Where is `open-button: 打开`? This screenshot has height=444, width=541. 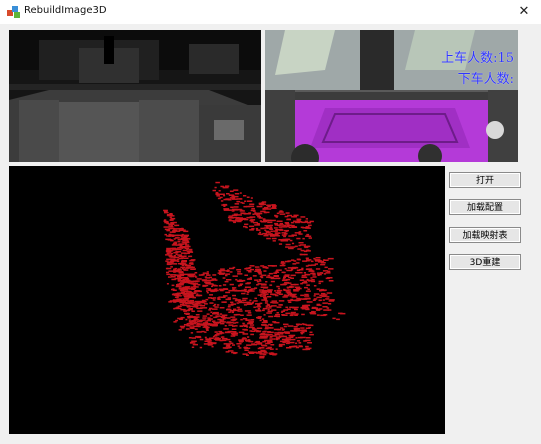 open-button: 打开 is located at coordinates (485, 180).